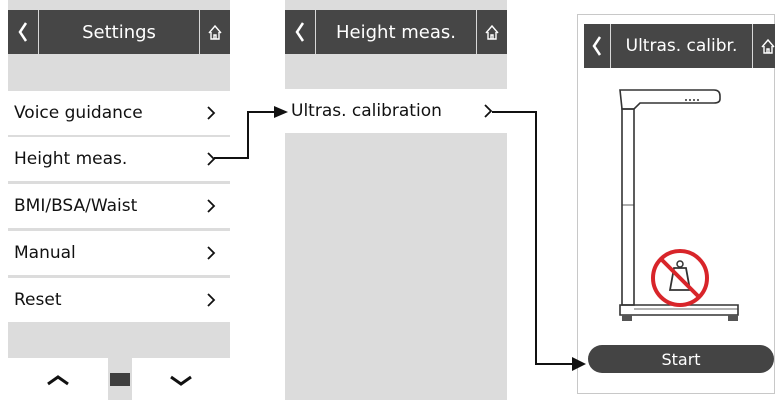 The height and width of the screenshot is (400, 775). I want to click on flow-arrow-height-meas, so click(245, 135).